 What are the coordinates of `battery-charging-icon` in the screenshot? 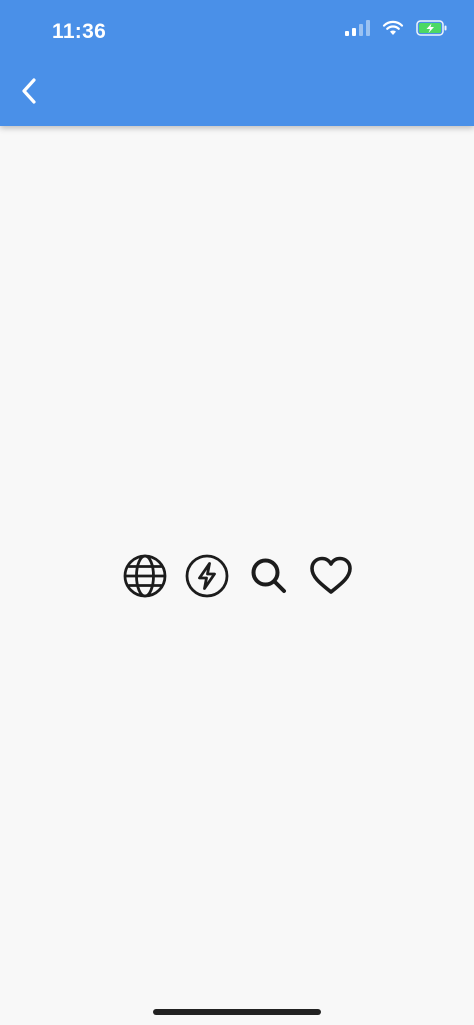 It's located at (431, 28).